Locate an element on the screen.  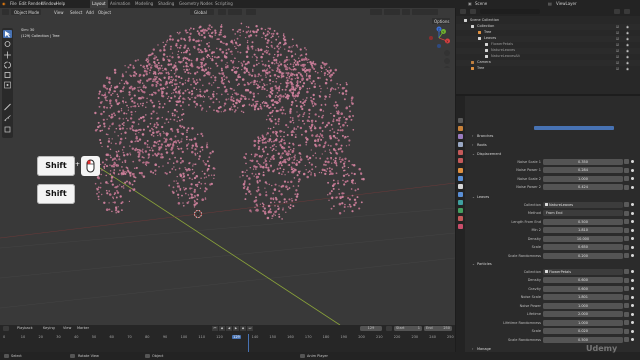
workspace-tab-modeling: Modeling is located at coordinates (144, 4).